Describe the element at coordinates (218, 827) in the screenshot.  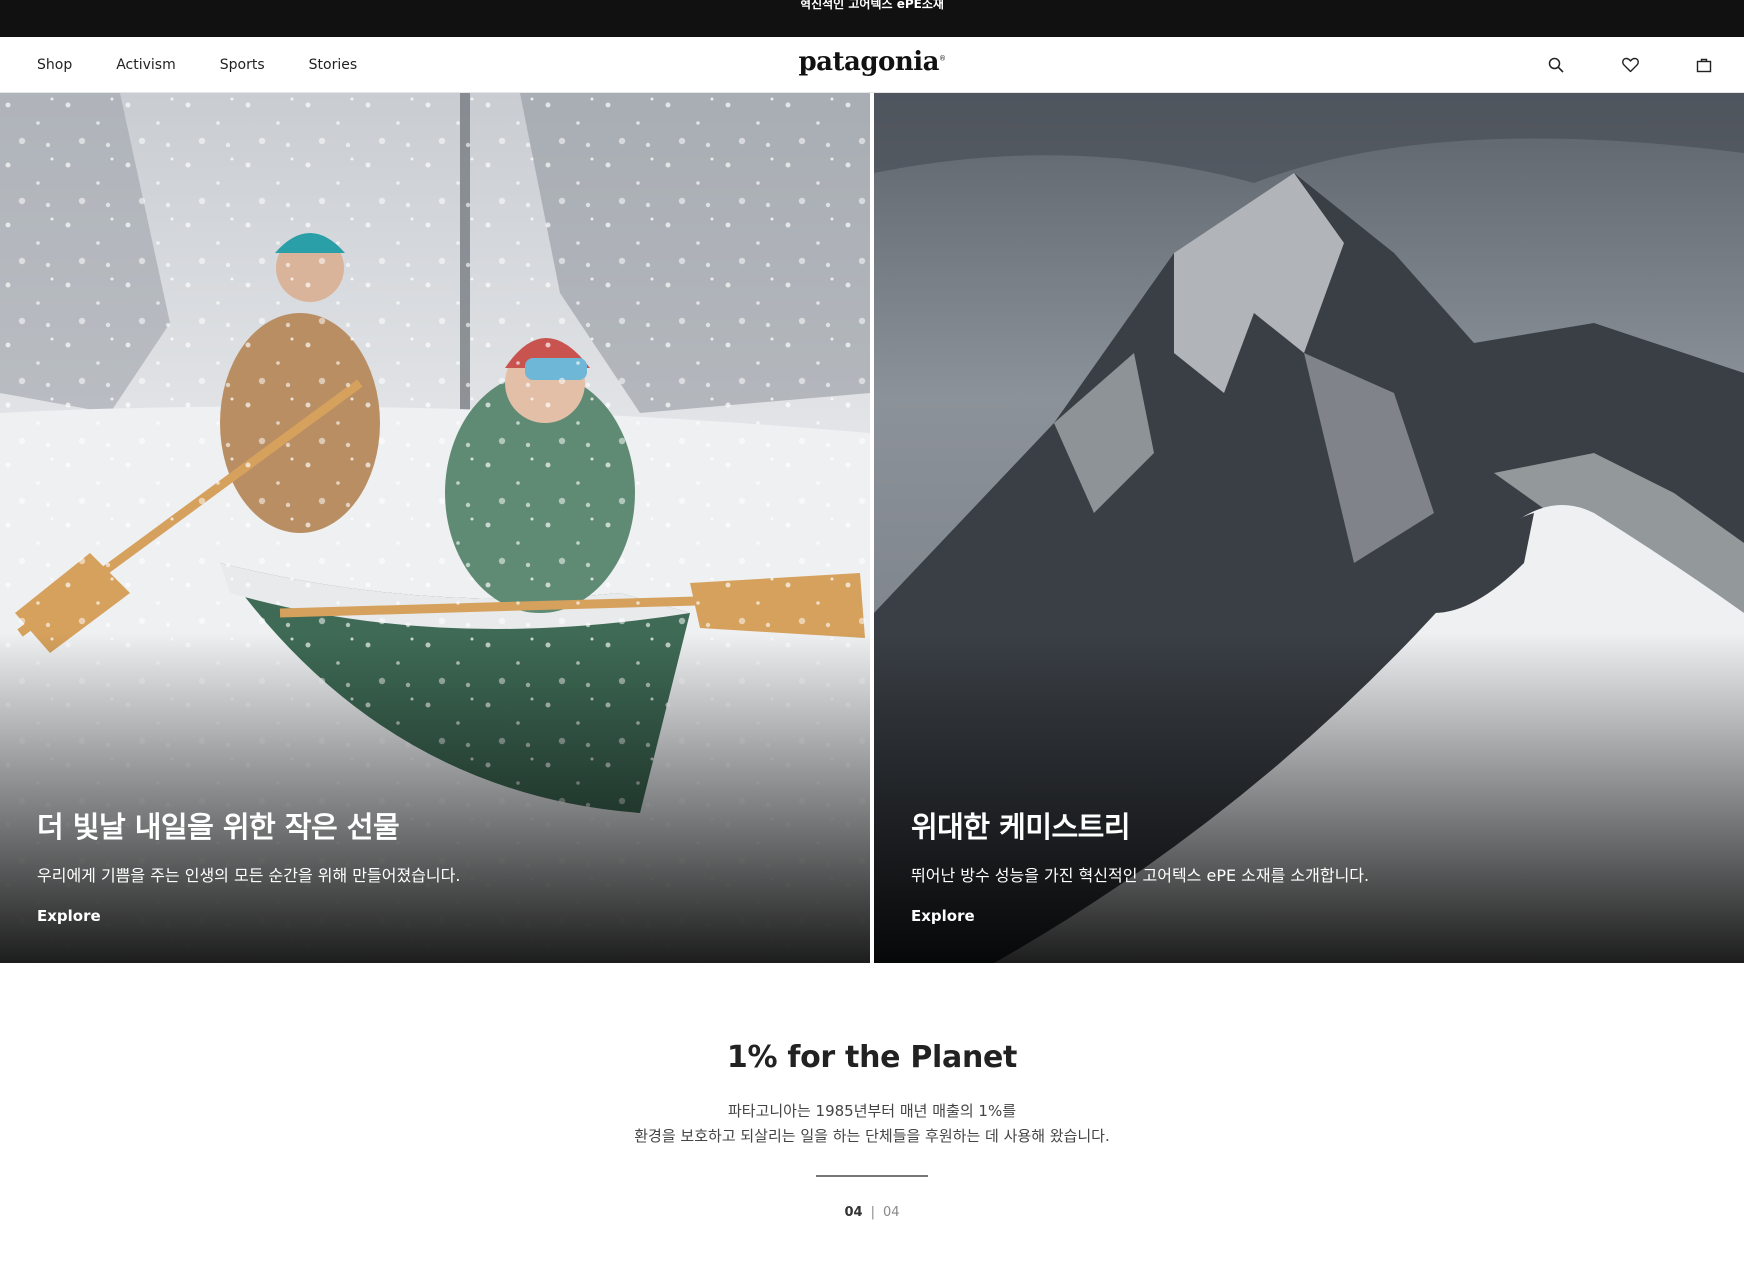
I see `hero-gift-title: 더 빛날 내일을 위한 작은 선물` at that location.